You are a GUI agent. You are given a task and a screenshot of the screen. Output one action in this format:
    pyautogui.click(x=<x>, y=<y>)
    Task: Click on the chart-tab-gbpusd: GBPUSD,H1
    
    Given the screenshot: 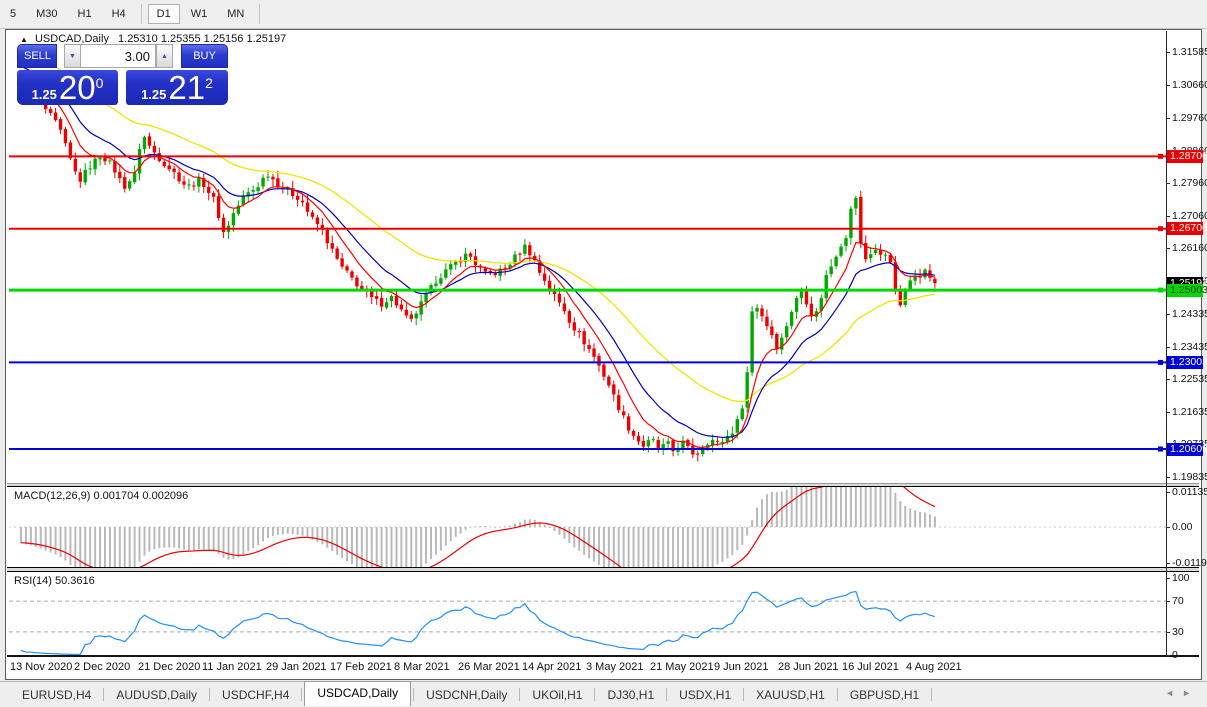 What is the action you would take?
    pyautogui.click(x=884, y=695)
    